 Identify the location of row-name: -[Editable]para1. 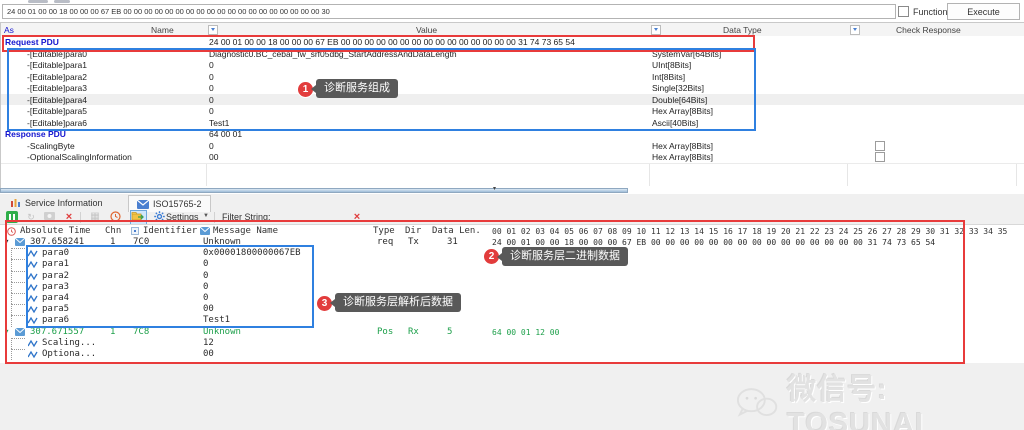
(57, 65).